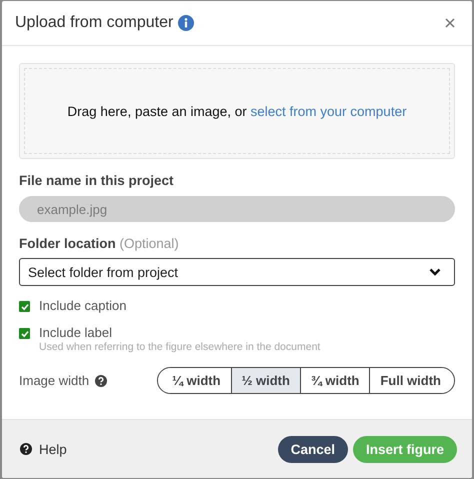 This screenshot has height=479, width=474. Describe the element at coordinates (97, 180) in the screenshot. I see `field-label: File name in this project` at that location.